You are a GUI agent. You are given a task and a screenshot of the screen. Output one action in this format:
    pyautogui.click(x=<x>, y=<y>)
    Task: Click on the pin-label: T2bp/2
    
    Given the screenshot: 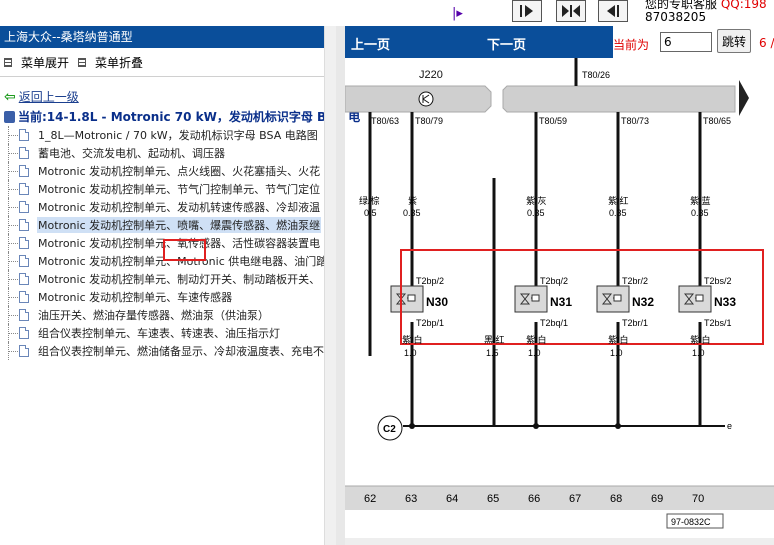 What is the action you would take?
    pyautogui.click(x=430, y=281)
    